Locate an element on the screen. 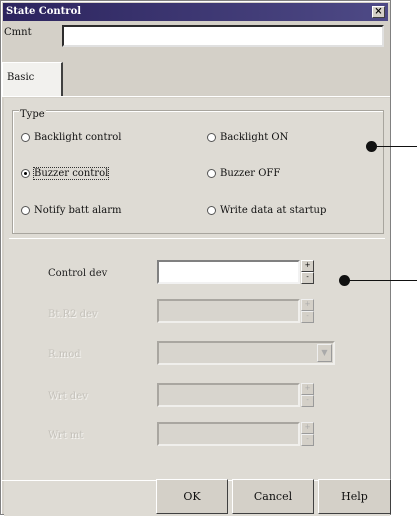 The image size is (417, 519). radio-notify-batt-alarm: Notify batt alarm is located at coordinates (71, 210).